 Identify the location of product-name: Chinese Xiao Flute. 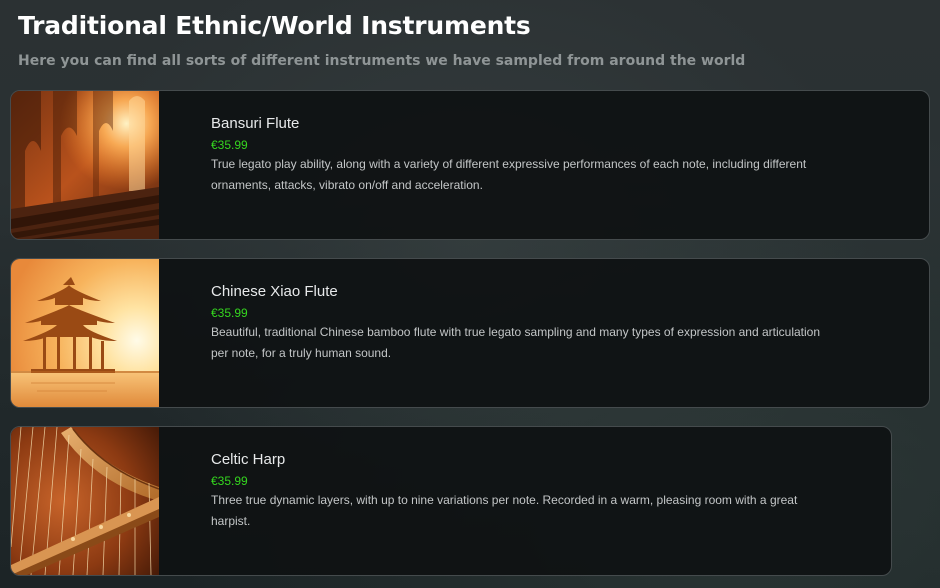
(525, 291).